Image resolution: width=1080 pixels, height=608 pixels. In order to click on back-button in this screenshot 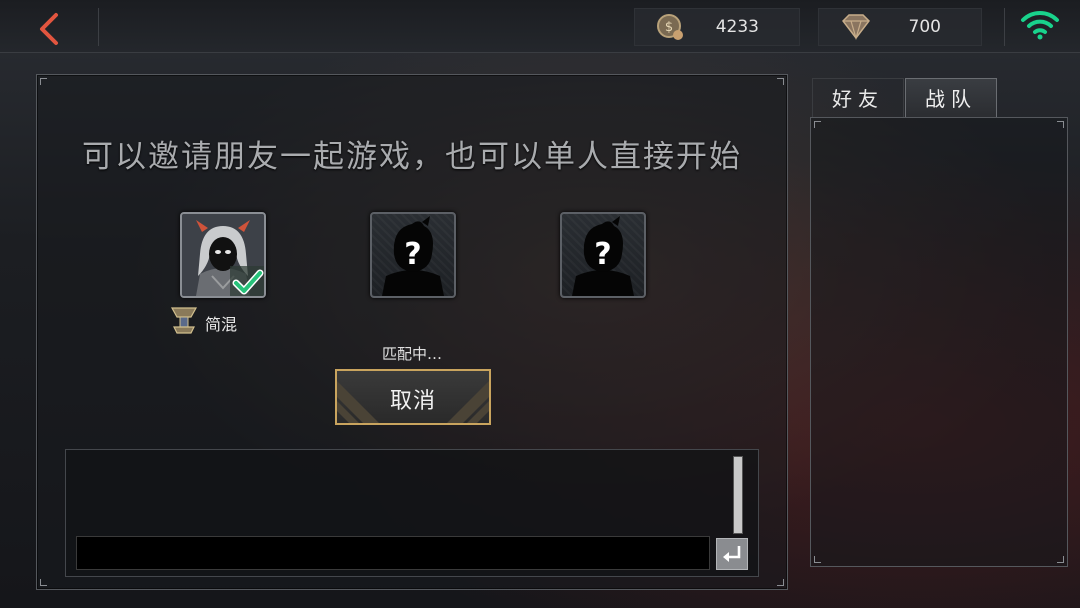, I will do `click(50, 26)`.